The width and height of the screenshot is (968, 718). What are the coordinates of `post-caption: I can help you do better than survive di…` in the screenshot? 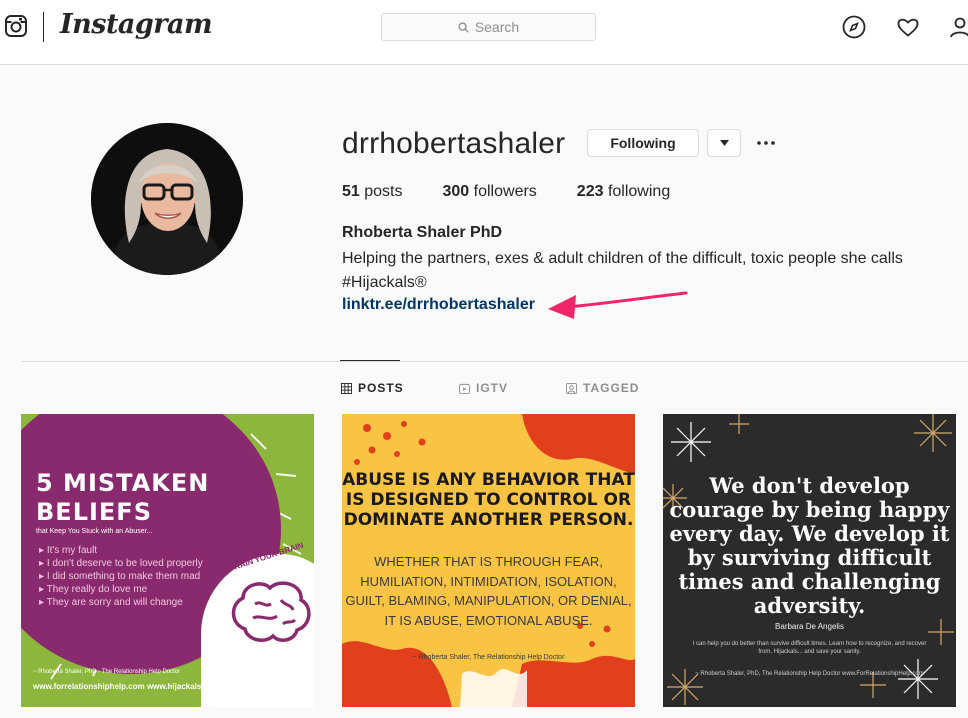 It's located at (809, 648).